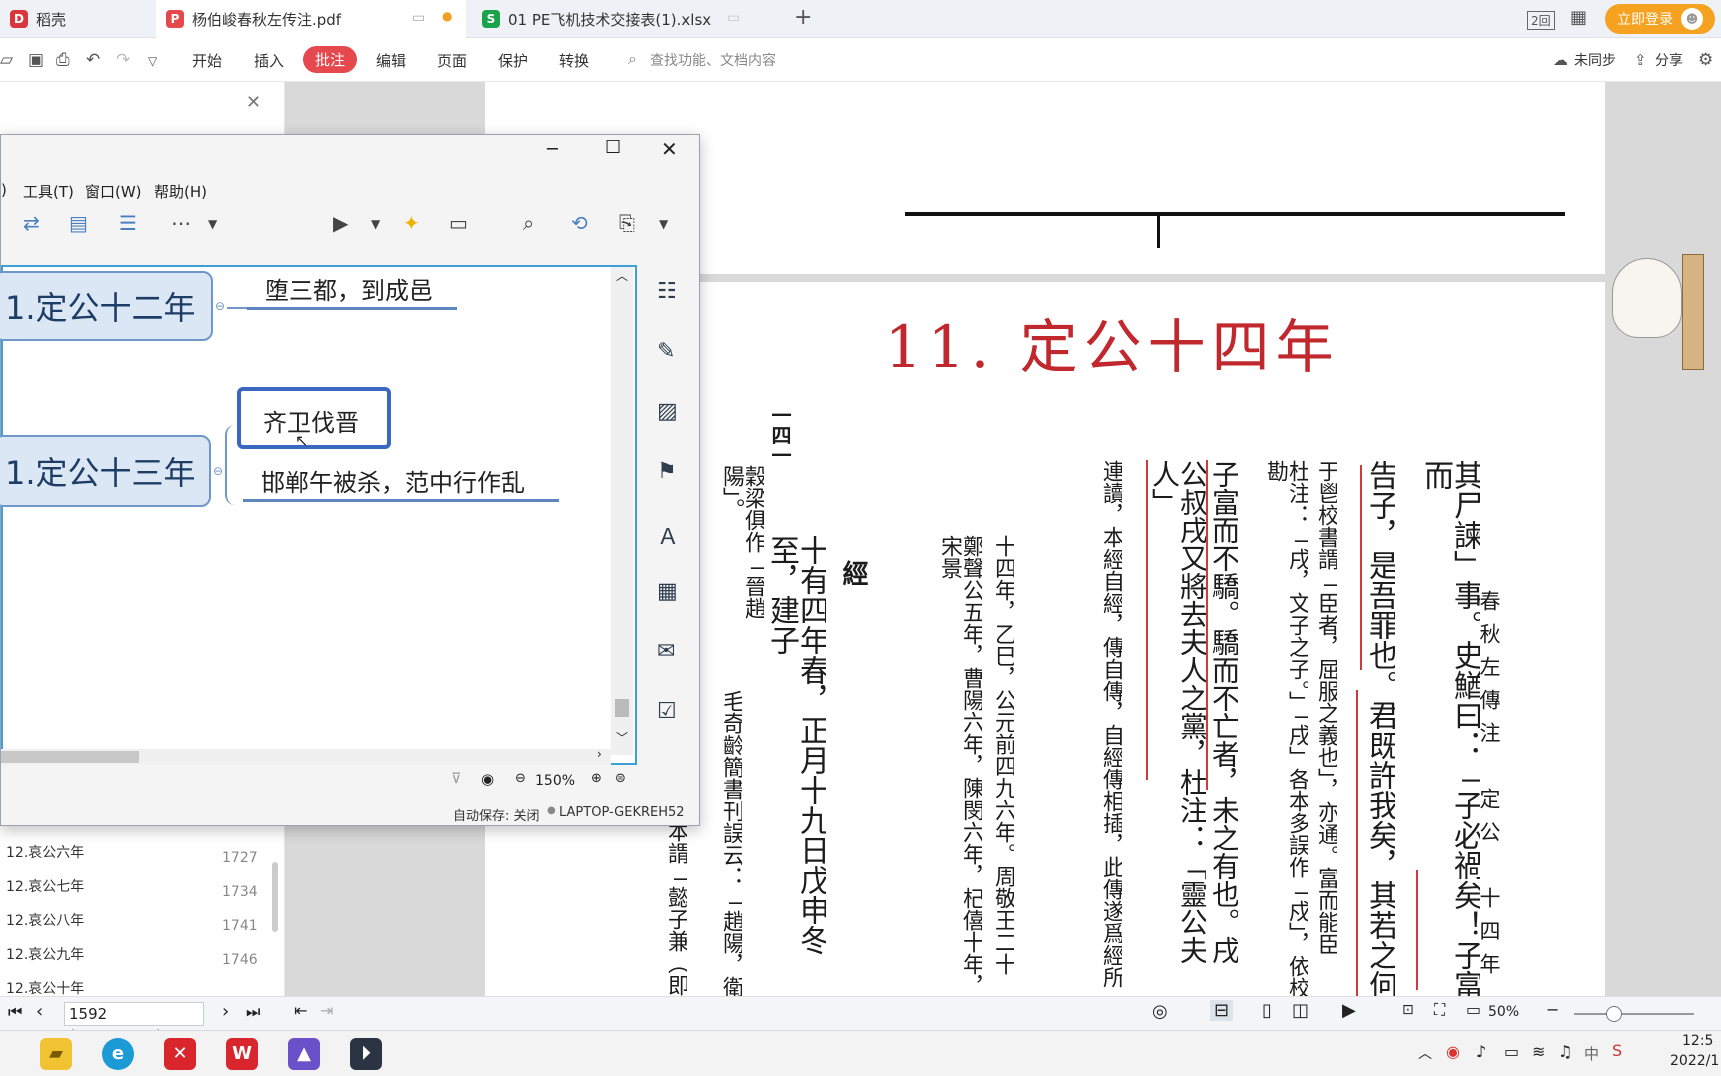  What do you see at coordinates (253, 102) in the screenshot?
I see `close-icon: ✕` at bounding box center [253, 102].